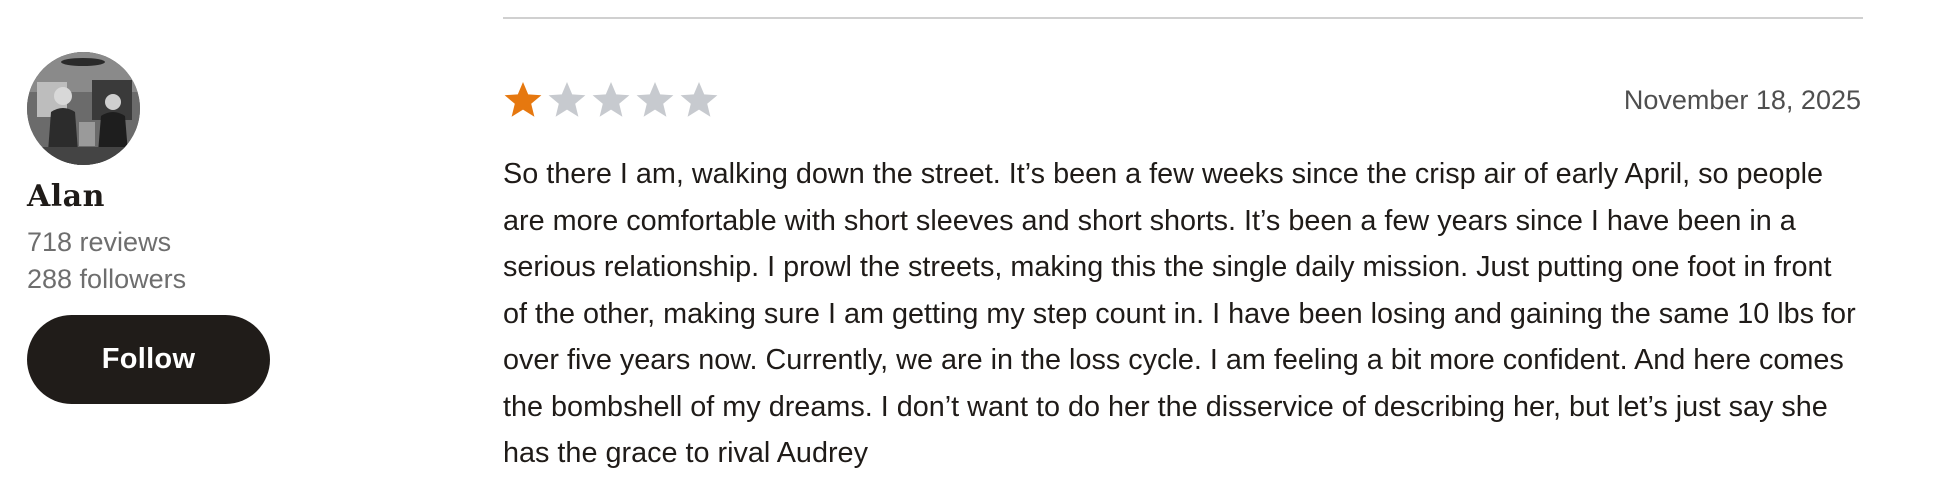  I want to click on reviewer-card: Alan 718 reviews 288 followers Follow, so click(157, 228).